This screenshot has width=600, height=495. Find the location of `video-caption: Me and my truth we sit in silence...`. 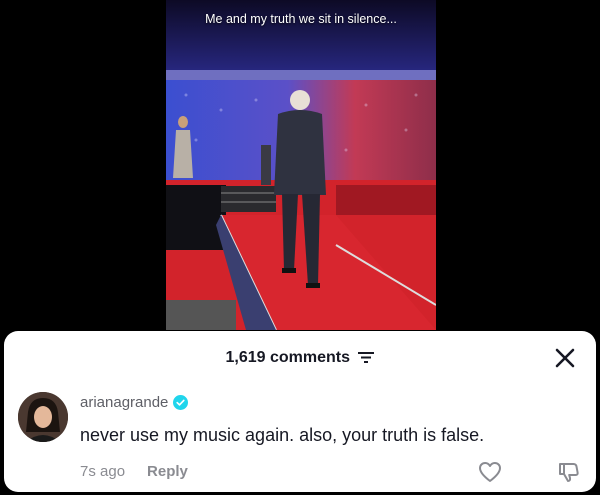

video-caption: Me and my truth we sit in silence... is located at coordinates (301, 19).